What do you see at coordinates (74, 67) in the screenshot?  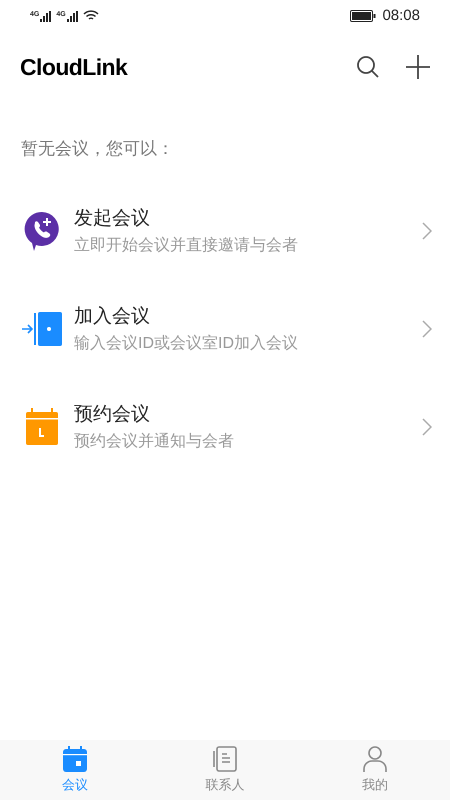 I see `app-logo: CloudLink` at bounding box center [74, 67].